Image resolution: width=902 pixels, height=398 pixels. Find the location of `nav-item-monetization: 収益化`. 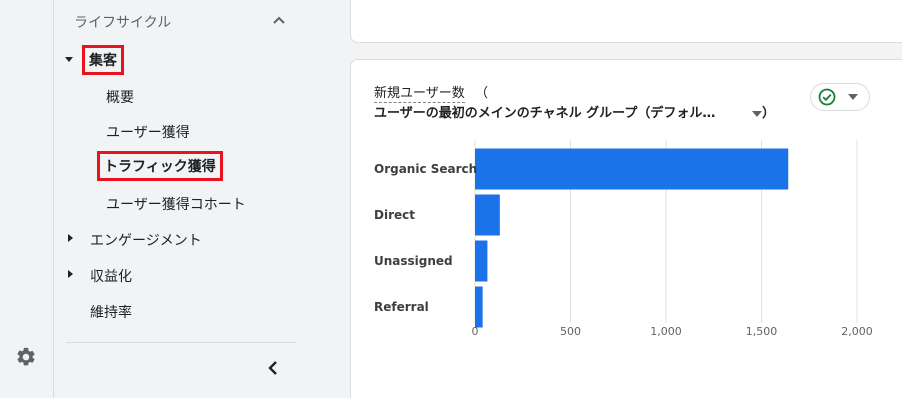

nav-item-monetization: 収益化 is located at coordinates (111, 276).